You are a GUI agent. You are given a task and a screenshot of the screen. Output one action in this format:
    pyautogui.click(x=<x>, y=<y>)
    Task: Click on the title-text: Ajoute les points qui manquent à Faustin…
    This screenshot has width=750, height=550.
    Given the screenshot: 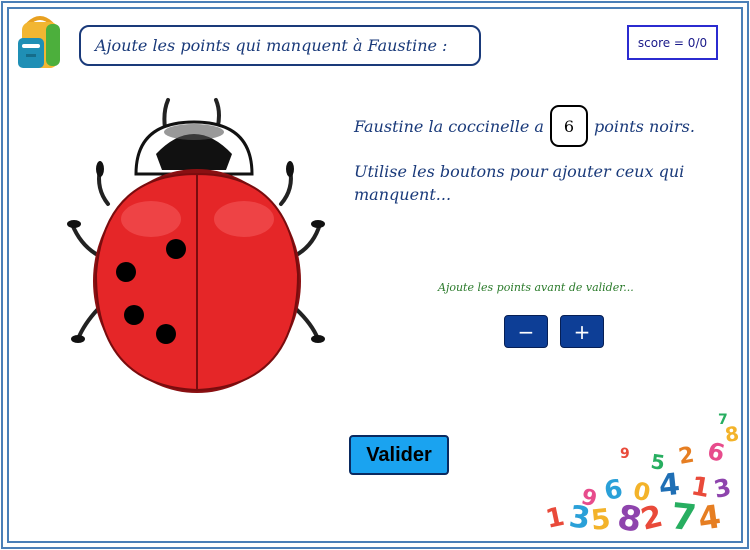 What is the action you would take?
    pyautogui.click(x=271, y=45)
    